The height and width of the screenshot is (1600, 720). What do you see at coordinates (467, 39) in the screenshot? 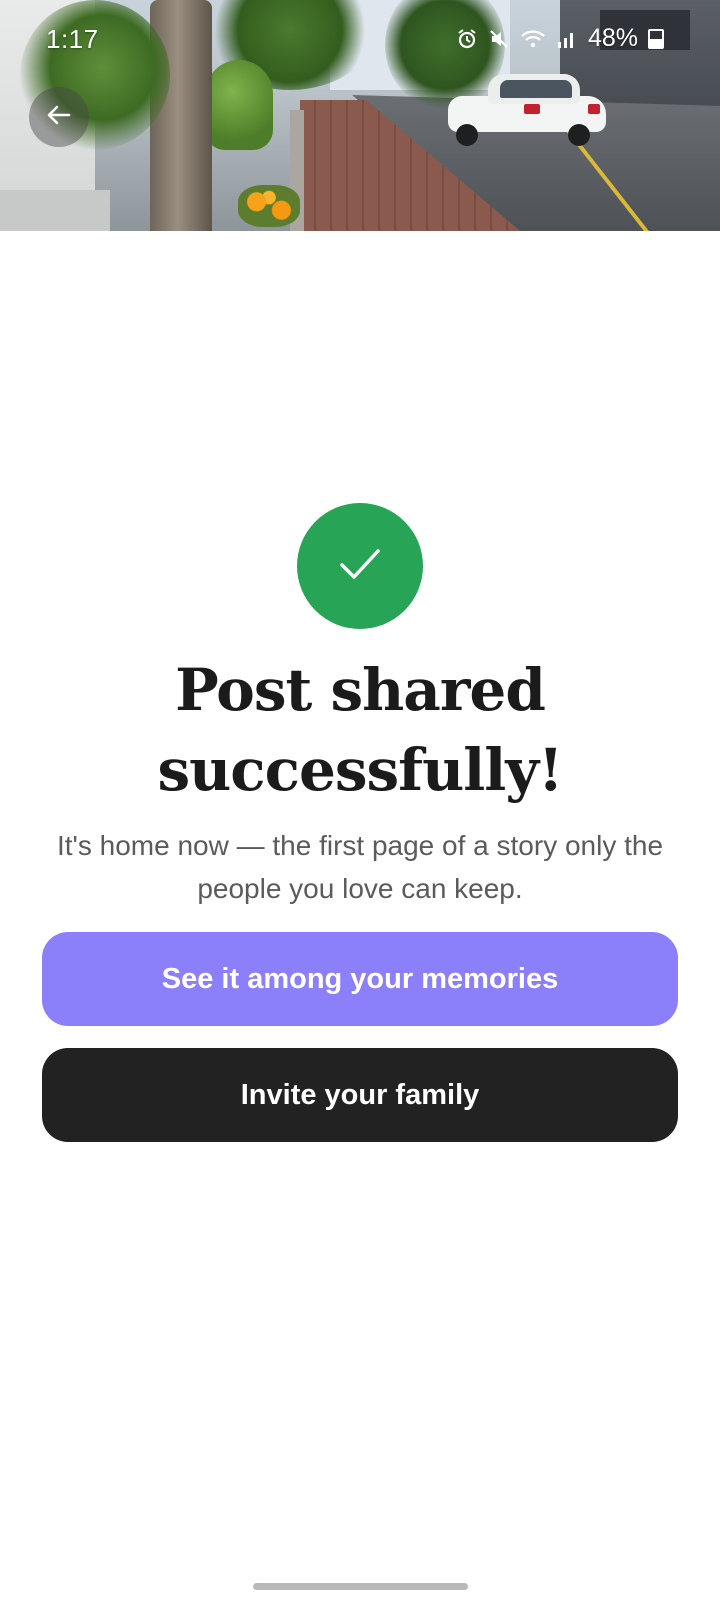
I see `alarm-icon` at bounding box center [467, 39].